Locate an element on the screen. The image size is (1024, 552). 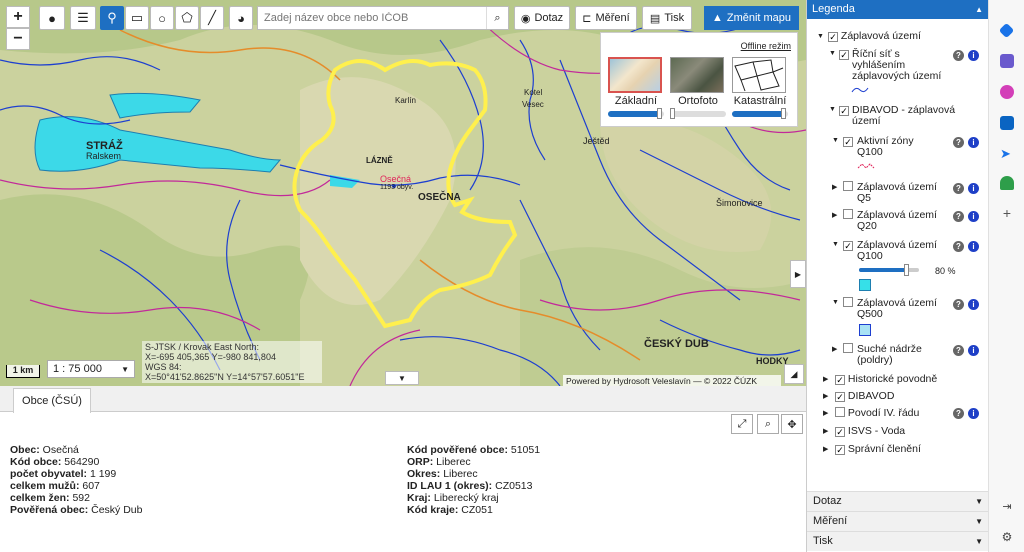
layer-suche-nadrze is located at coordinates (848, 349).